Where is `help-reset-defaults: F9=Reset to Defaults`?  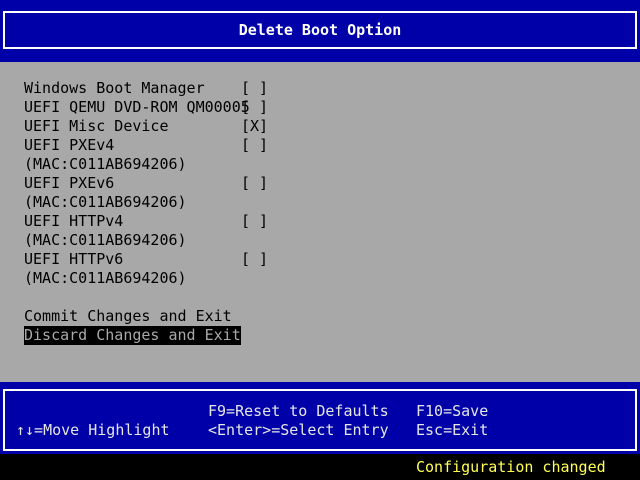
help-reset-defaults: F9=Reset to Defaults is located at coordinates (298, 411).